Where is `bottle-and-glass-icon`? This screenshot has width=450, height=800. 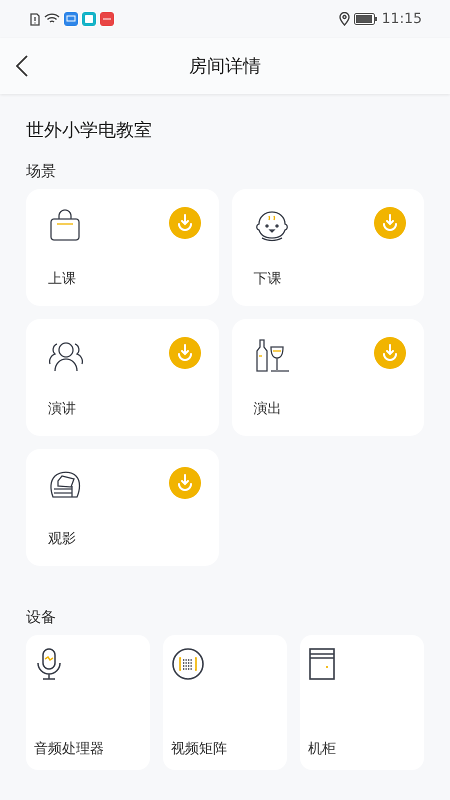 bottle-and-glass-icon is located at coordinates (272, 356).